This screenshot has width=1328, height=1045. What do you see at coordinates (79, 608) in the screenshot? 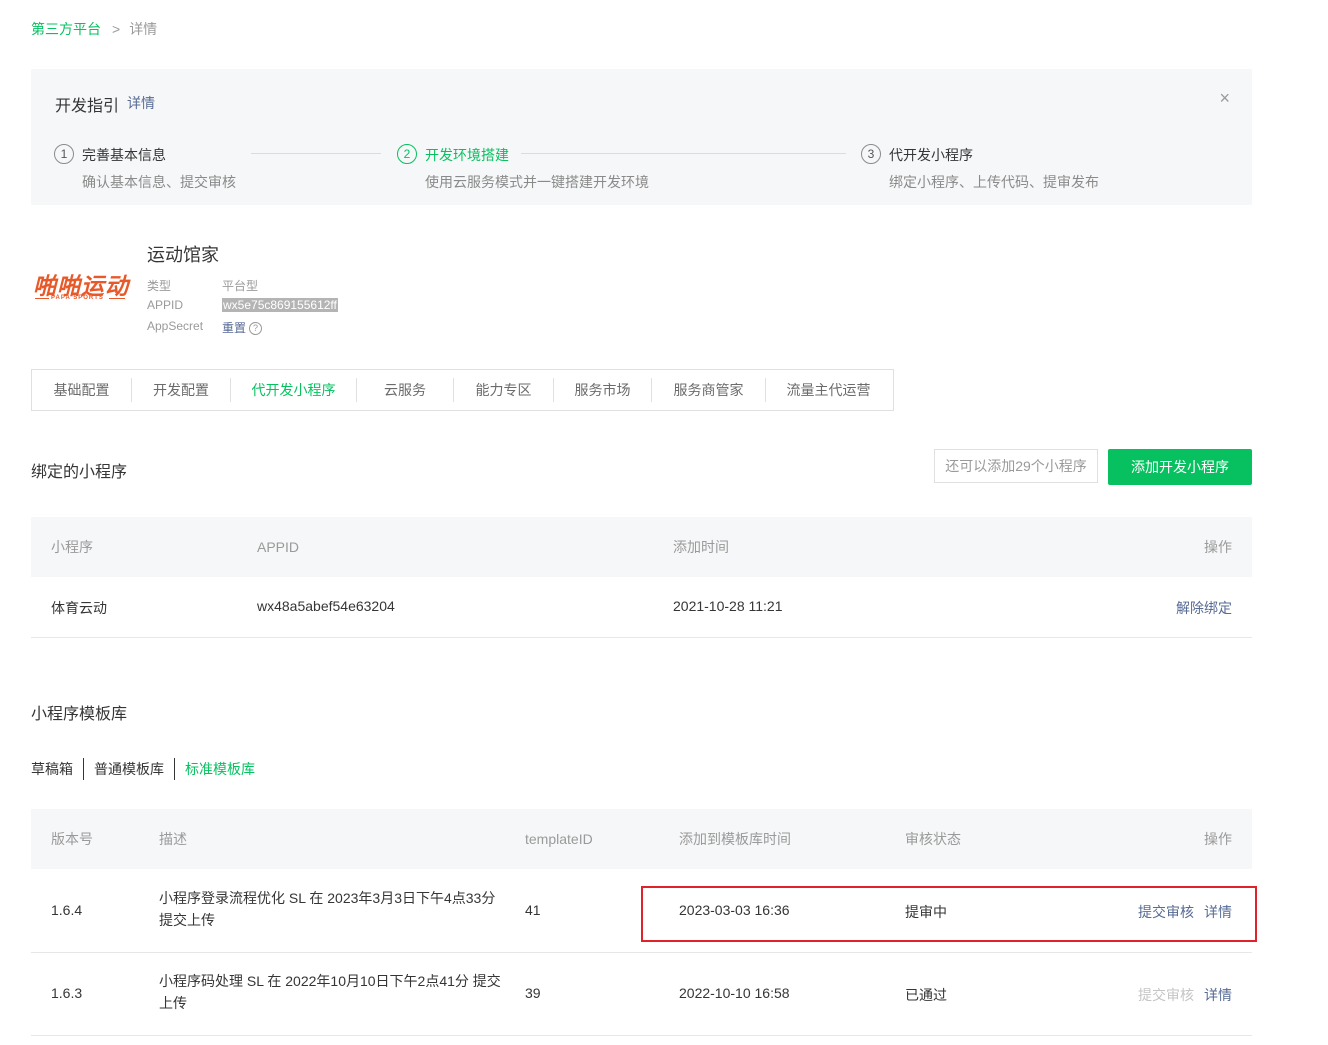
I see `miniprogram-name: 体育云动` at bounding box center [79, 608].